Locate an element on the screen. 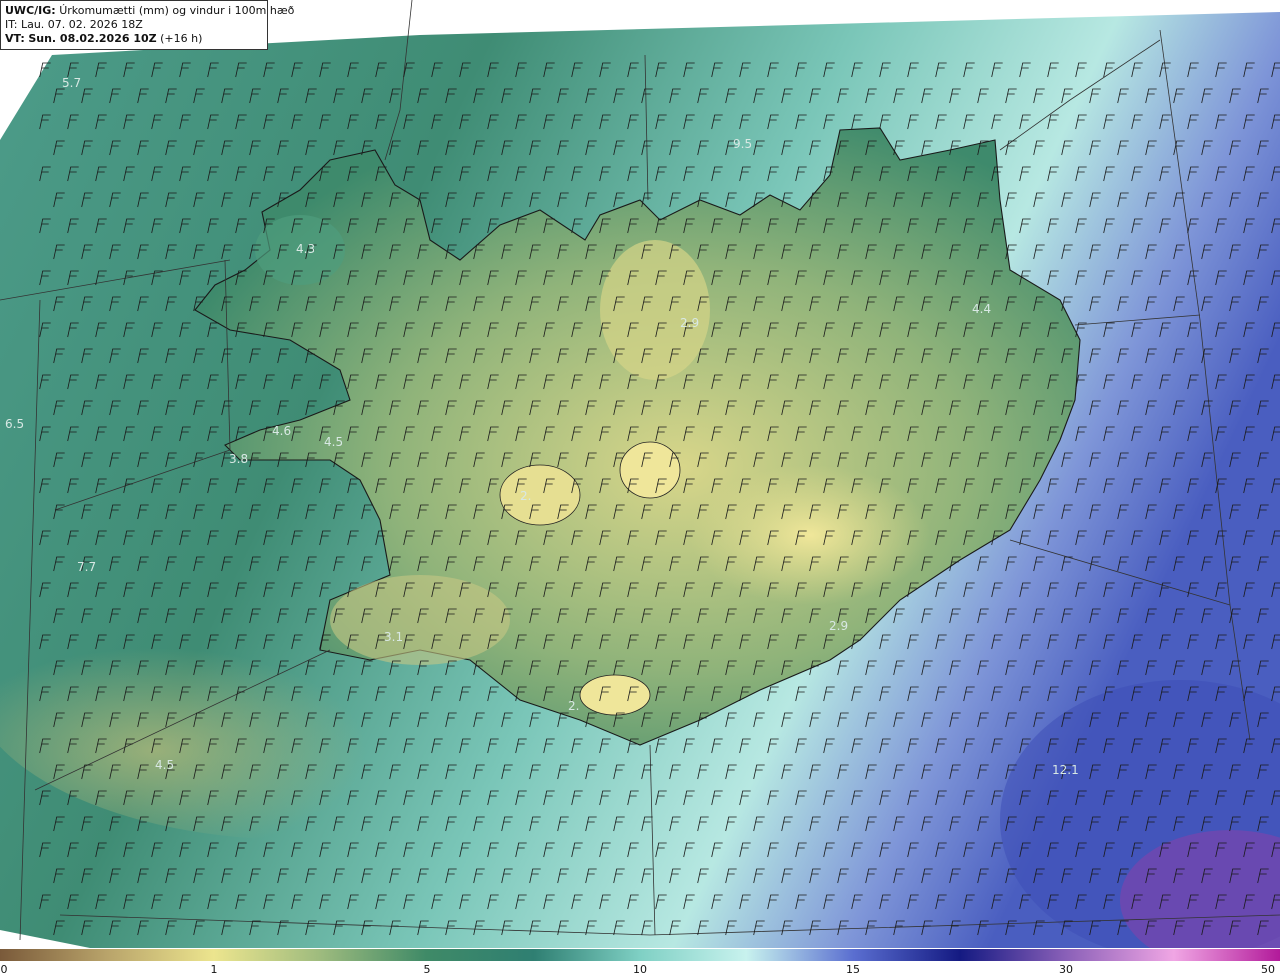 The height and width of the screenshot is (978, 1280). valid-time-line: VT: Sun. 08.02.2026 10Z (+16 h) is located at coordinates (134, 39).